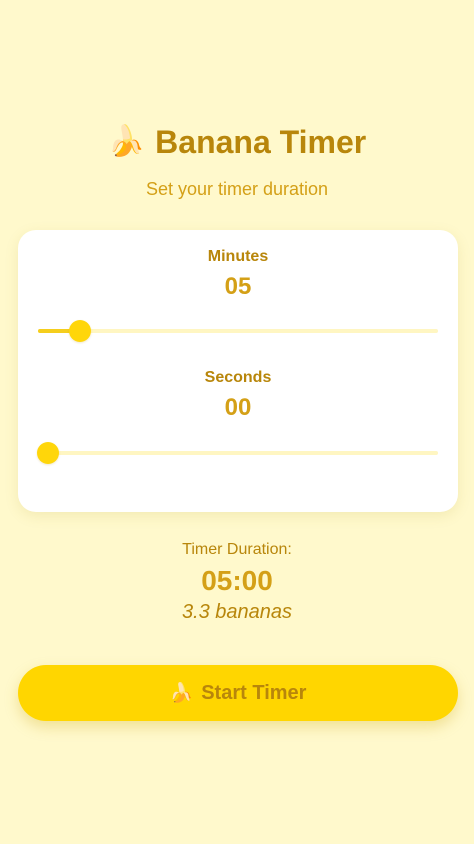 Image resolution: width=474 pixels, height=844 pixels. Describe the element at coordinates (238, 286) in the screenshot. I see `minutes-value: 05` at that location.